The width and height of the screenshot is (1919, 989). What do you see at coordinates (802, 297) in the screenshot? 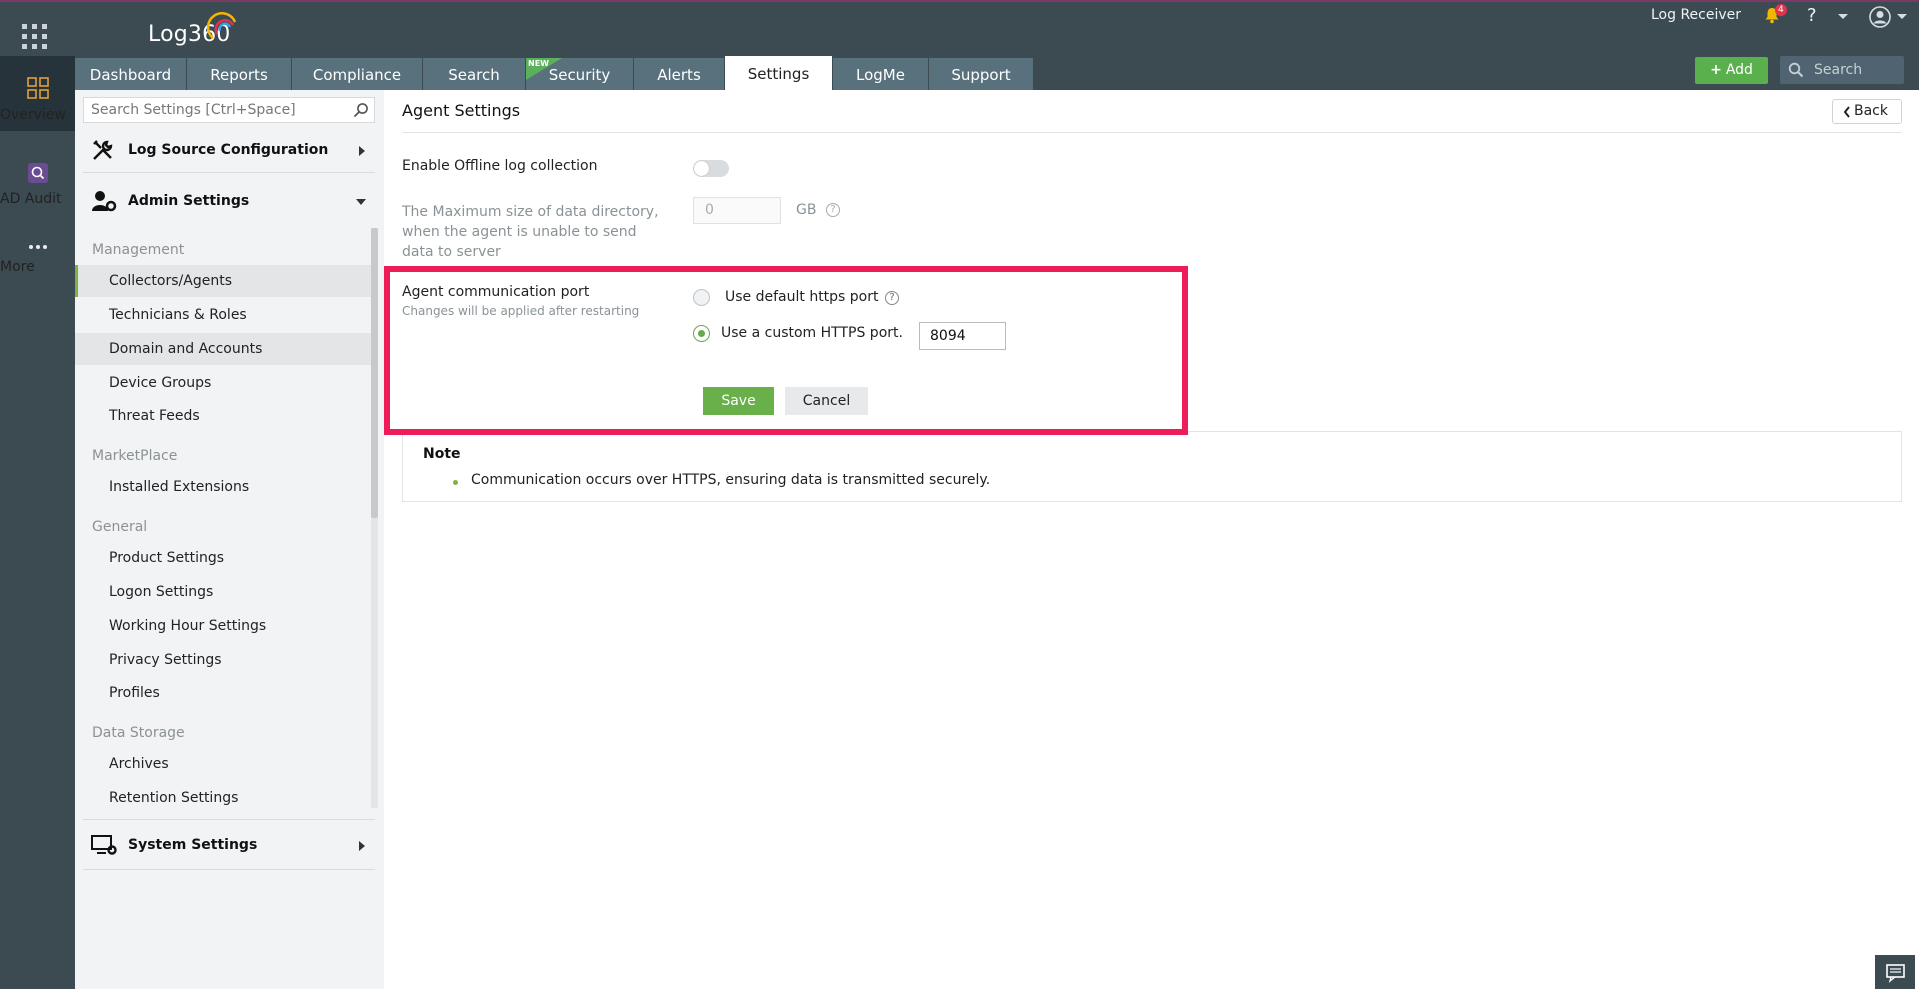
I see `default-port-label: Use default https port` at bounding box center [802, 297].